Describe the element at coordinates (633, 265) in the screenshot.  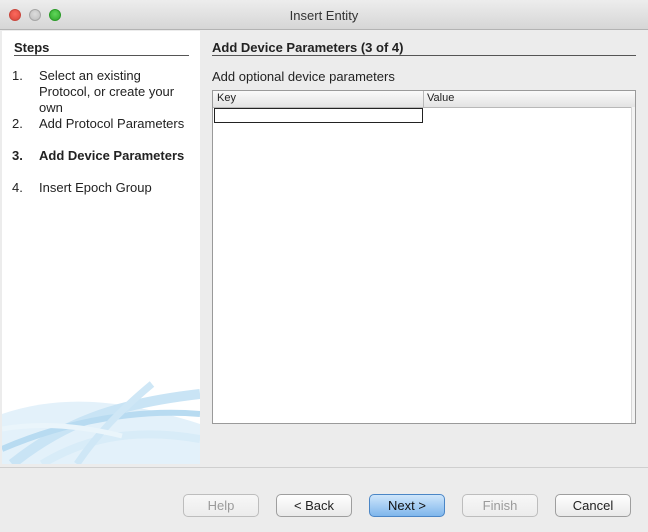
I see `table-scrollbar-track` at that location.